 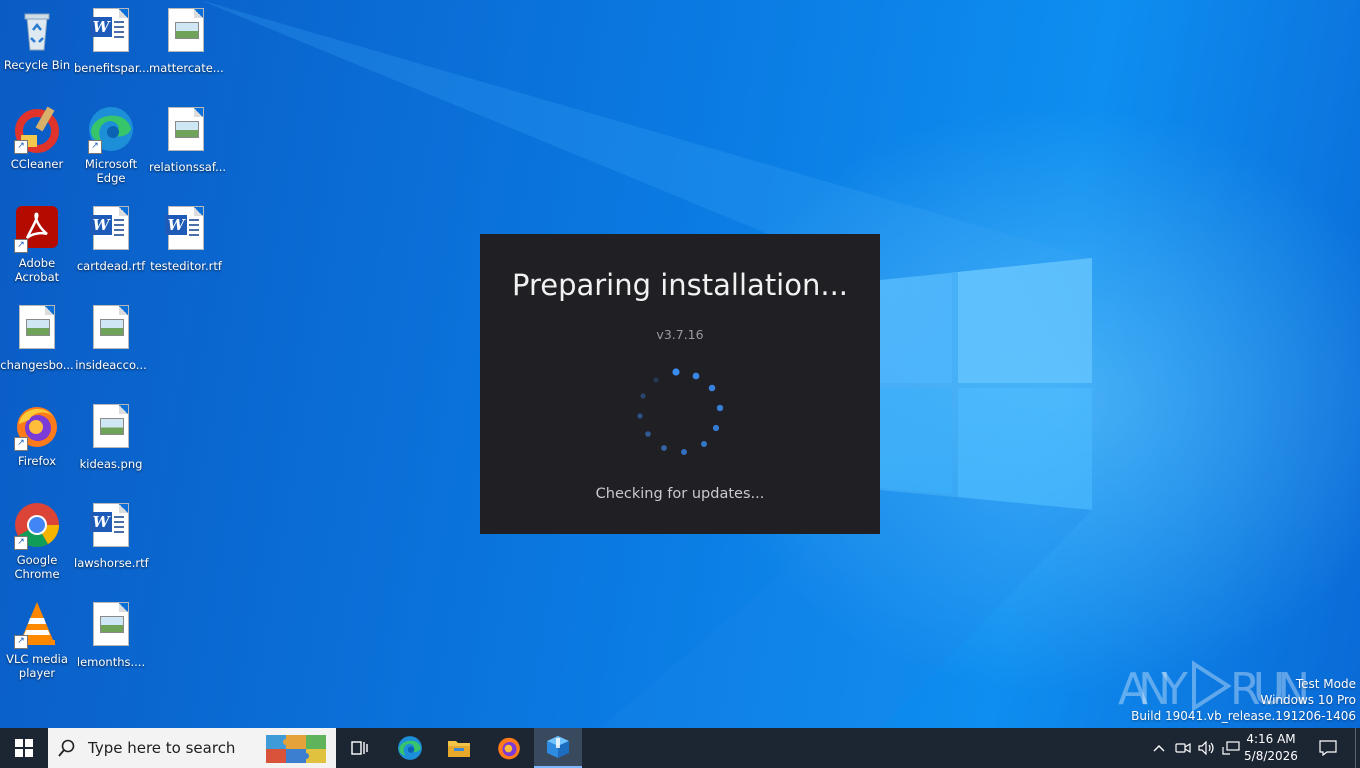 I want to click on desktop-icon-label: cartdead.rtf, so click(x=111, y=266).